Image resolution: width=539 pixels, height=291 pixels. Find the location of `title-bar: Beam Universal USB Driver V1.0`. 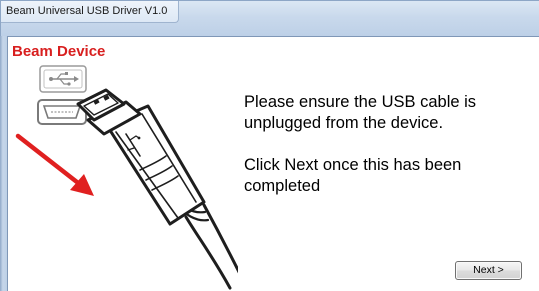

title-bar: Beam Universal USB Driver V1.0 is located at coordinates (269, 18).